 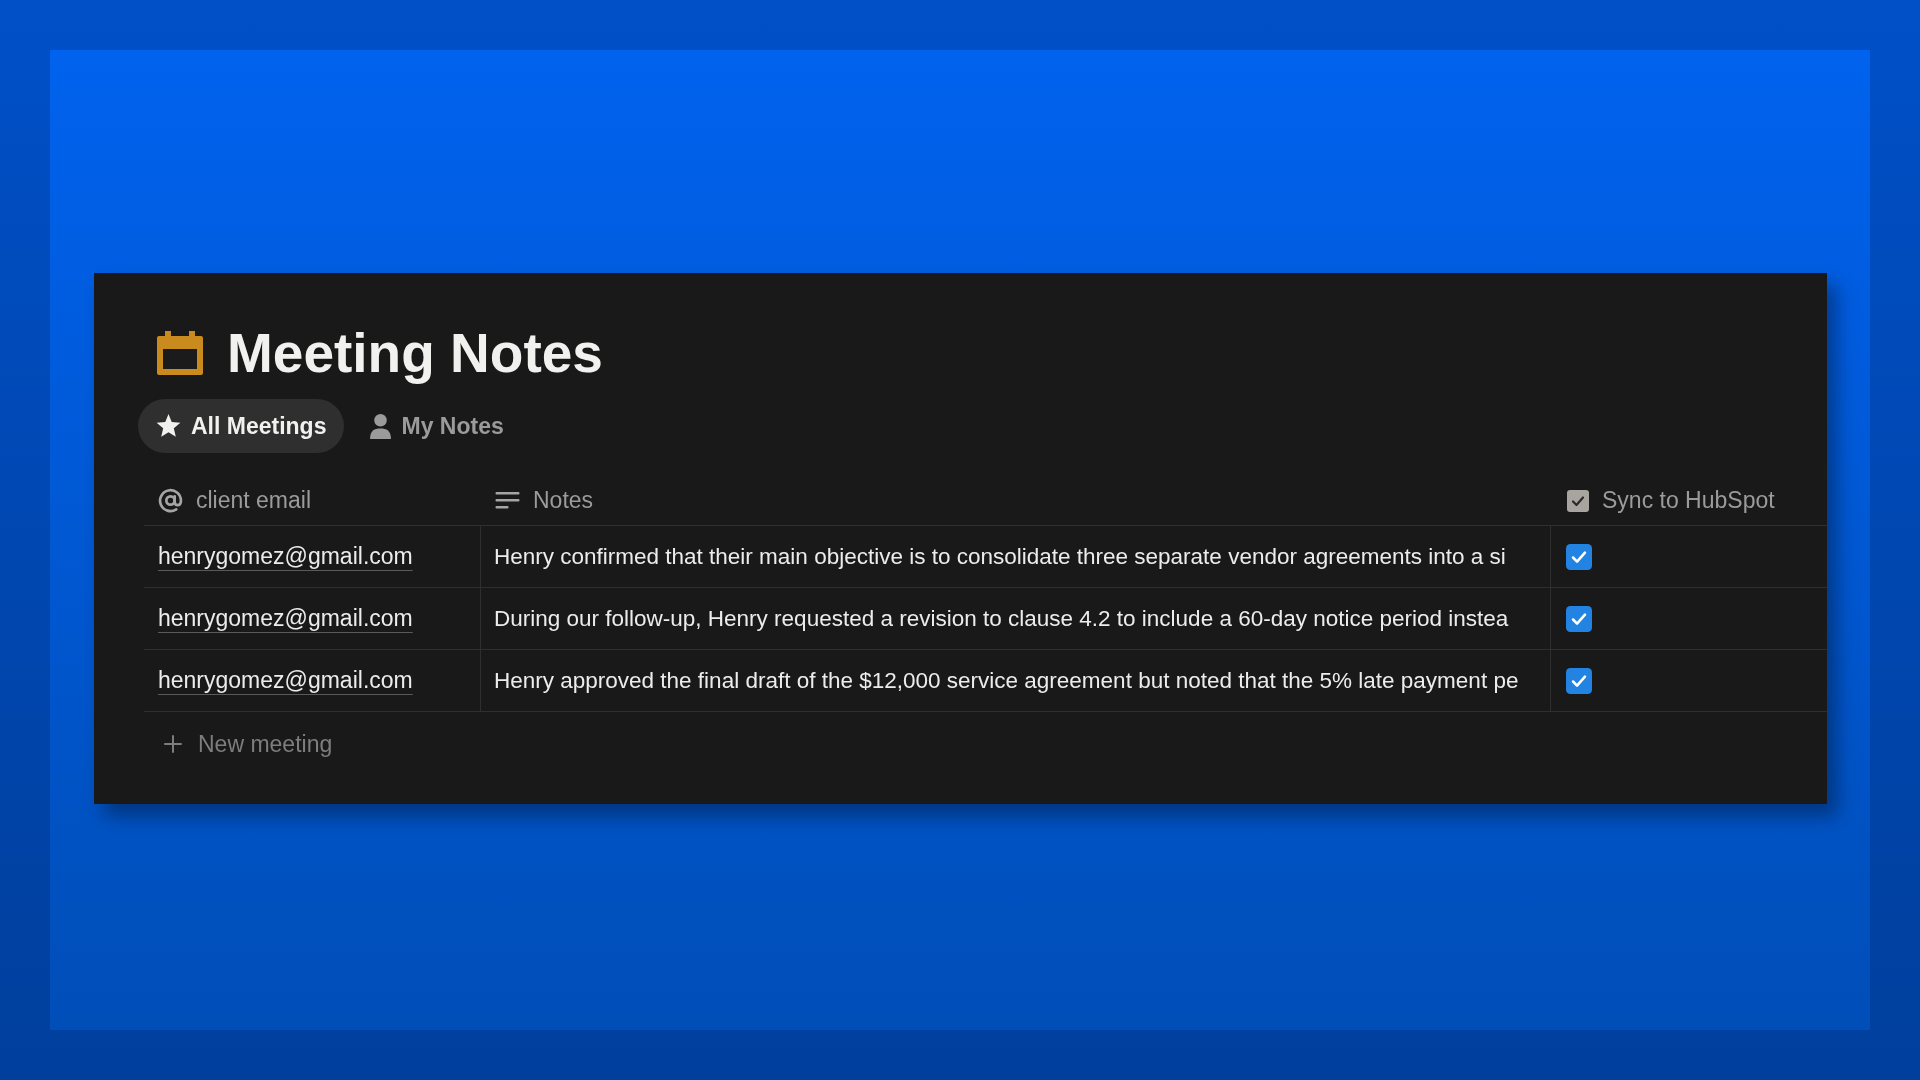 I want to click on checkbox-icon, so click(x=1578, y=500).